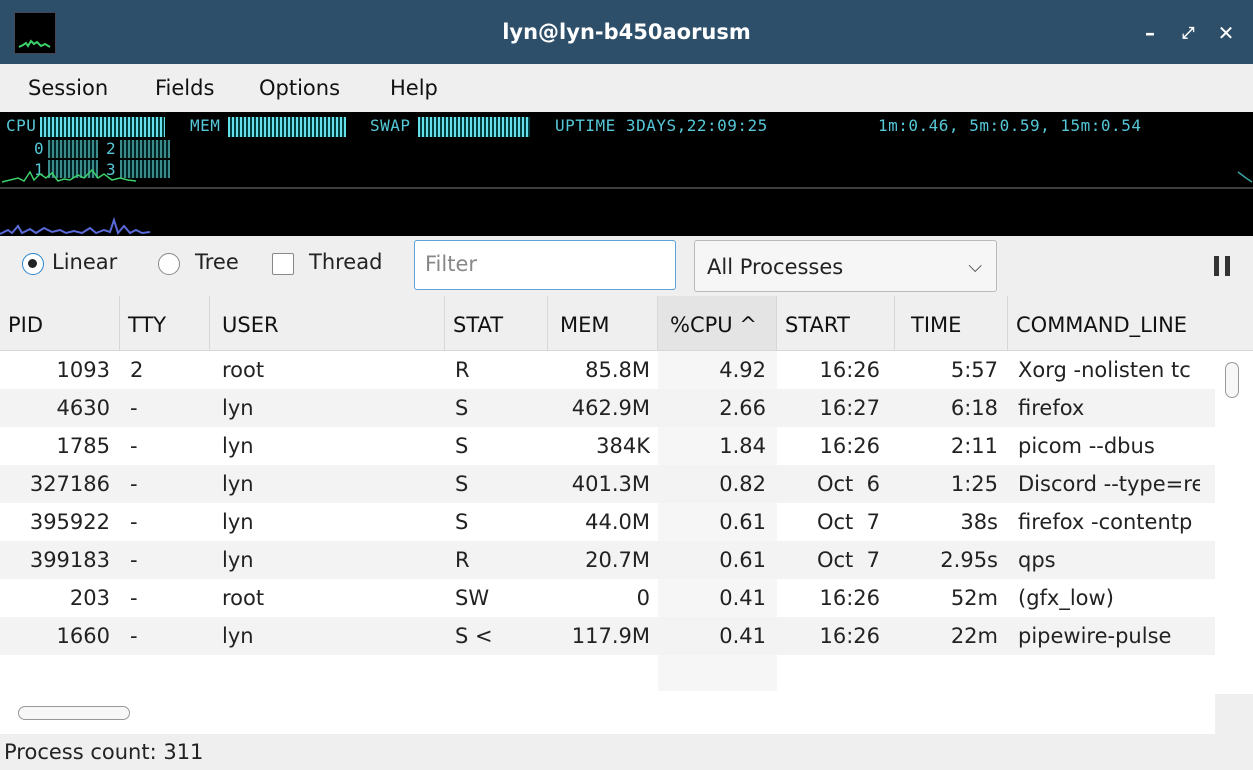  What do you see at coordinates (137, 370) in the screenshot?
I see `cell-tty: 2` at bounding box center [137, 370].